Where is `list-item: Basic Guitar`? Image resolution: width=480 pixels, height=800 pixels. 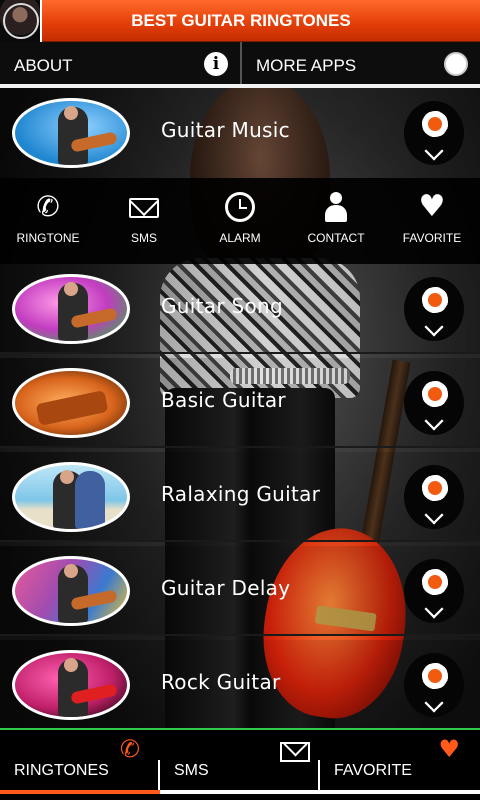
list-item: Basic Guitar is located at coordinates (240, 403).